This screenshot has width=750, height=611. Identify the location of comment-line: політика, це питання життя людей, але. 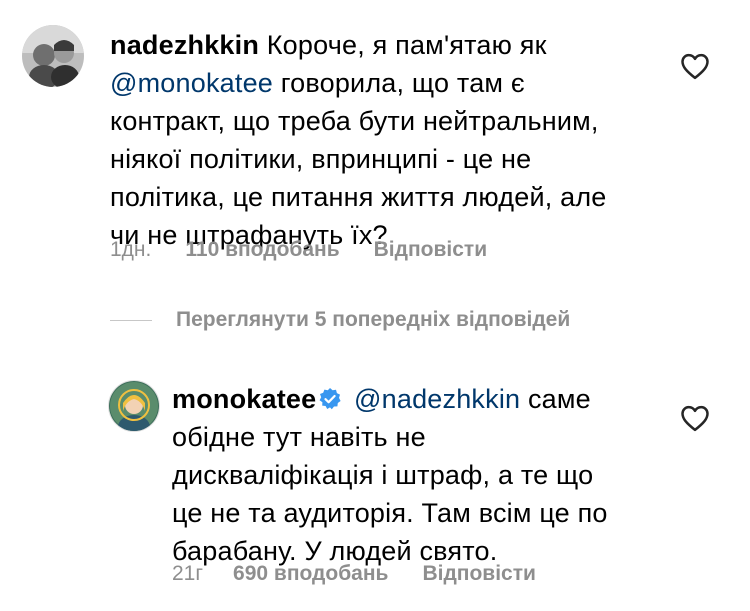
(358, 197).